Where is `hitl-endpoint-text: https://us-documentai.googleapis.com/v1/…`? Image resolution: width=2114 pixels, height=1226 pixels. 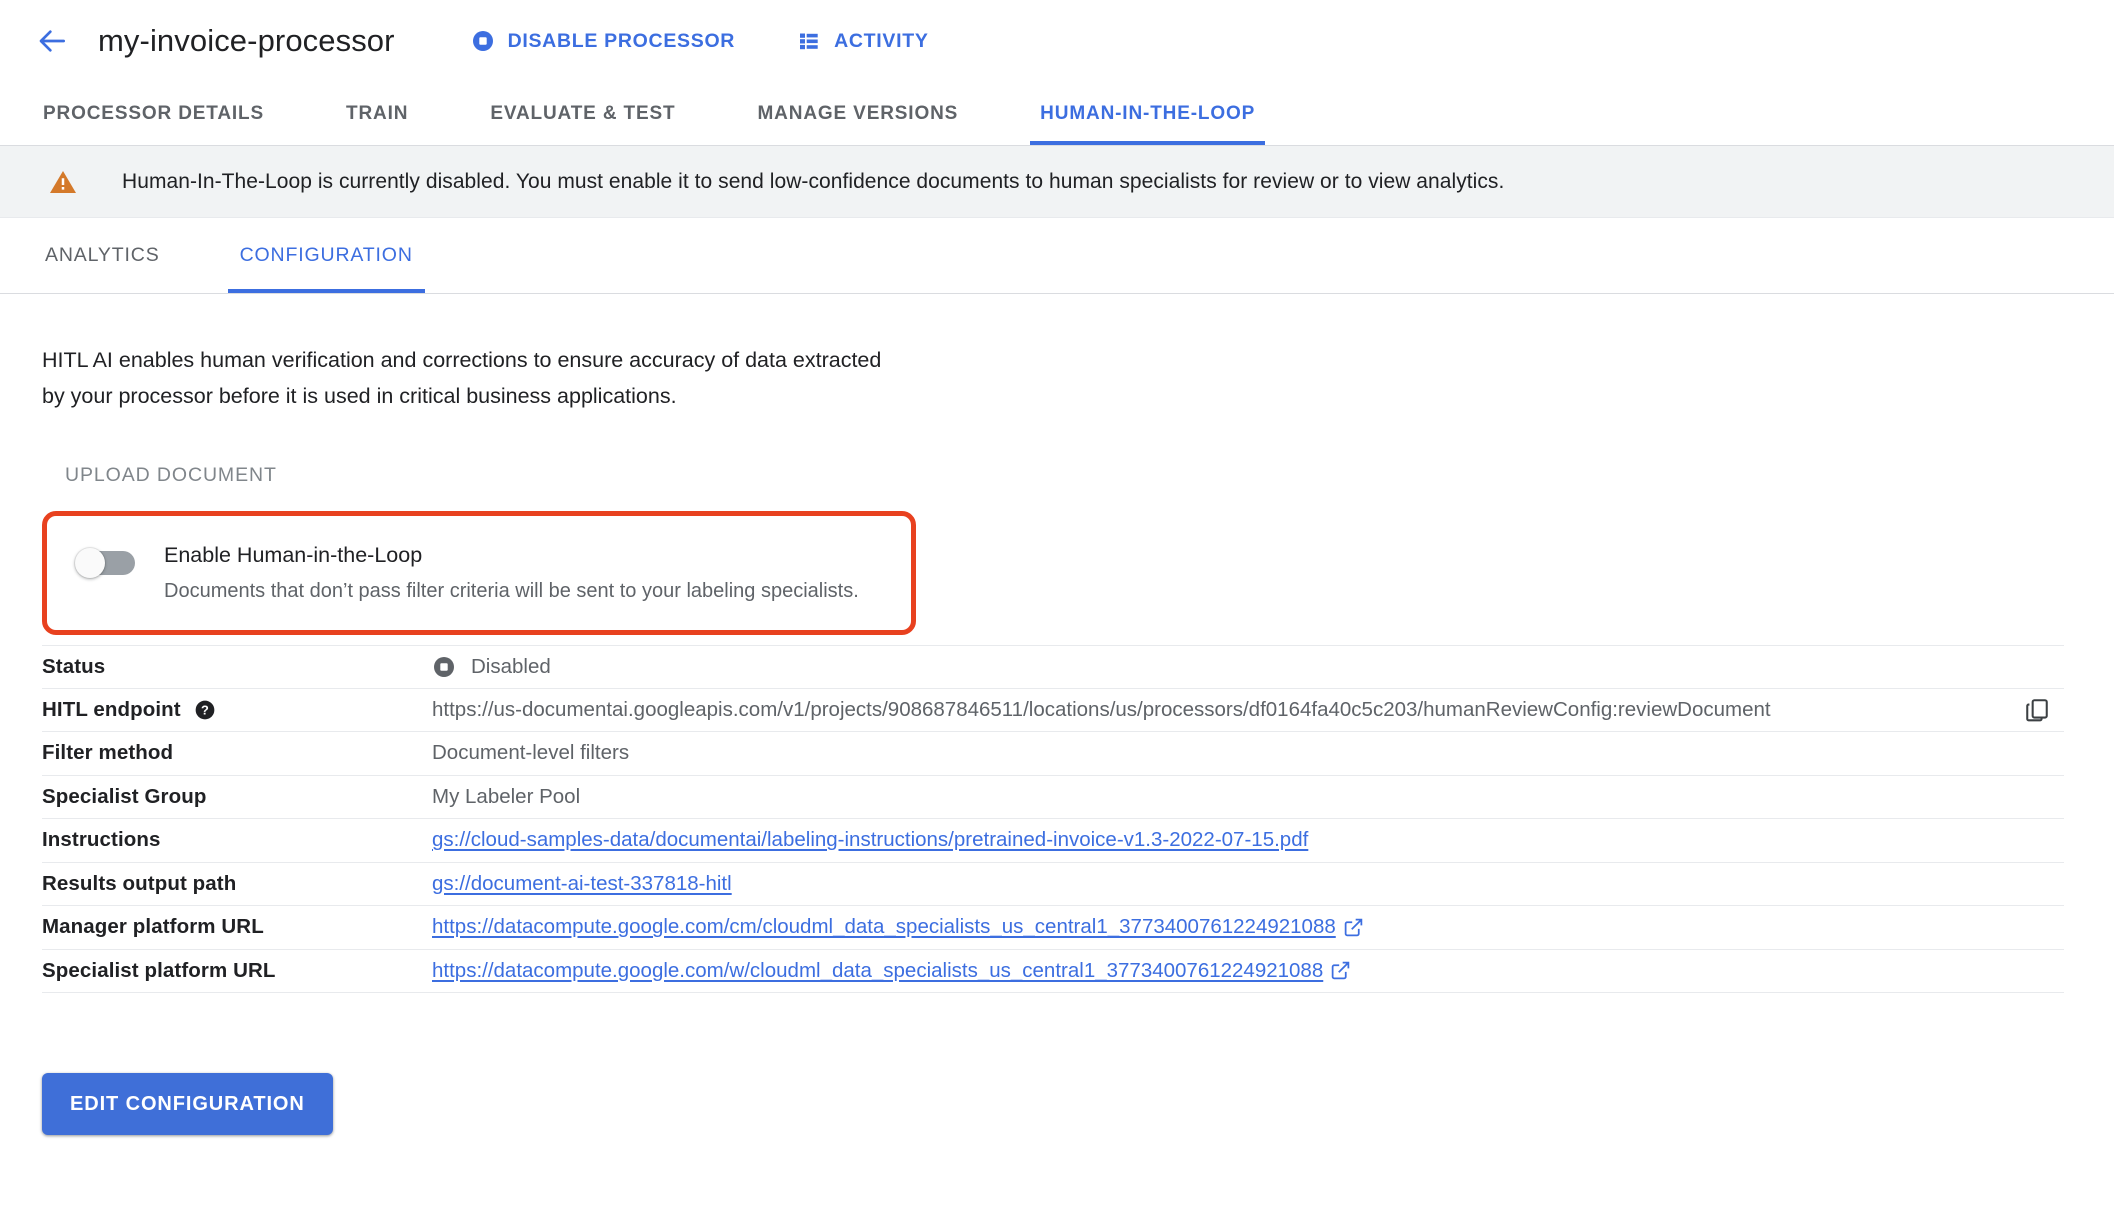
hitl-endpoint-text: https://us-documentai.googleapis.com/v1/… is located at coordinates (1101, 709).